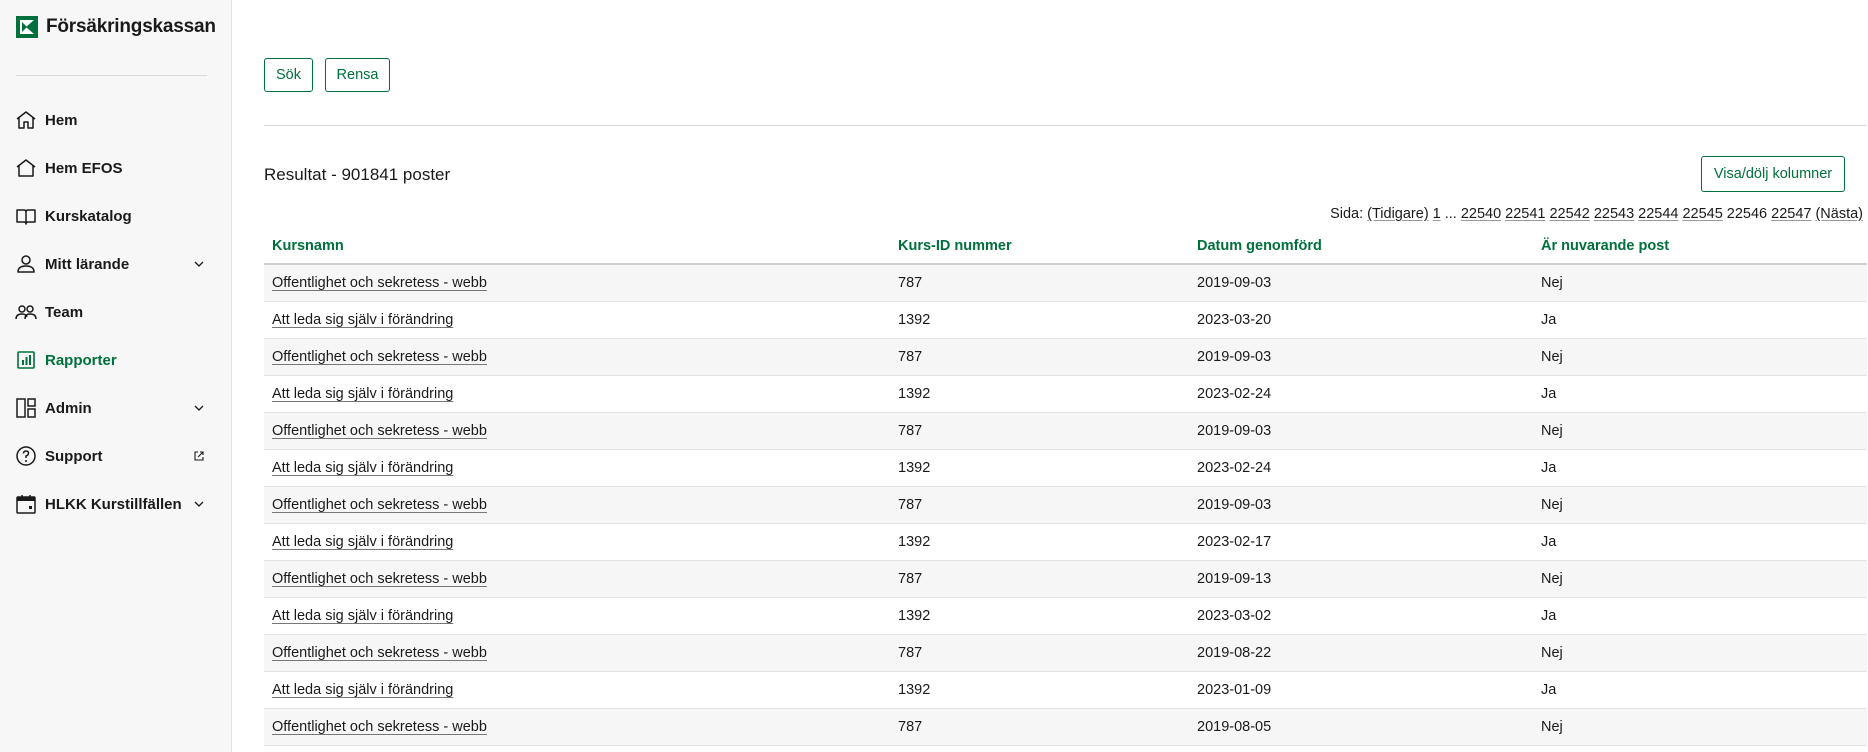 The image size is (1868, 752). What do you see at coordinates (1398, 214) in the screenshot?
I see `pagination-prev: (Tidigare)` at bounding box center [1398, 214].